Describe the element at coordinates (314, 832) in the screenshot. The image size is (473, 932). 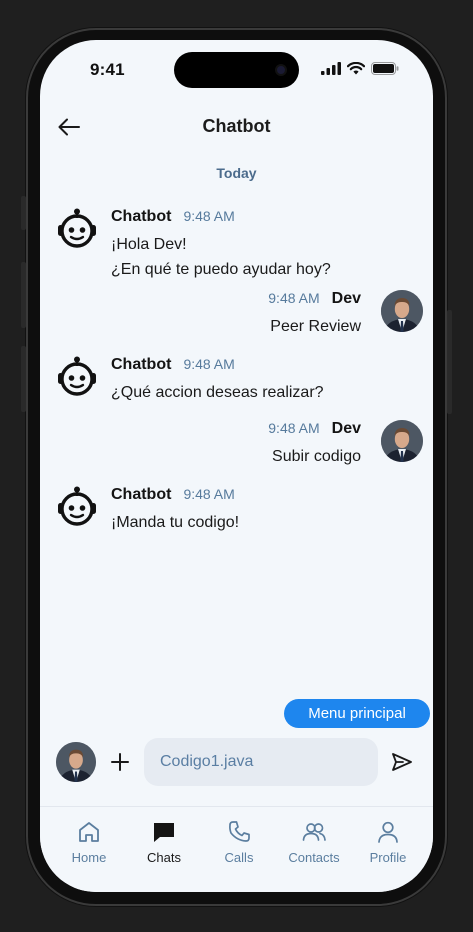
I see `contacts-icon` at that location.